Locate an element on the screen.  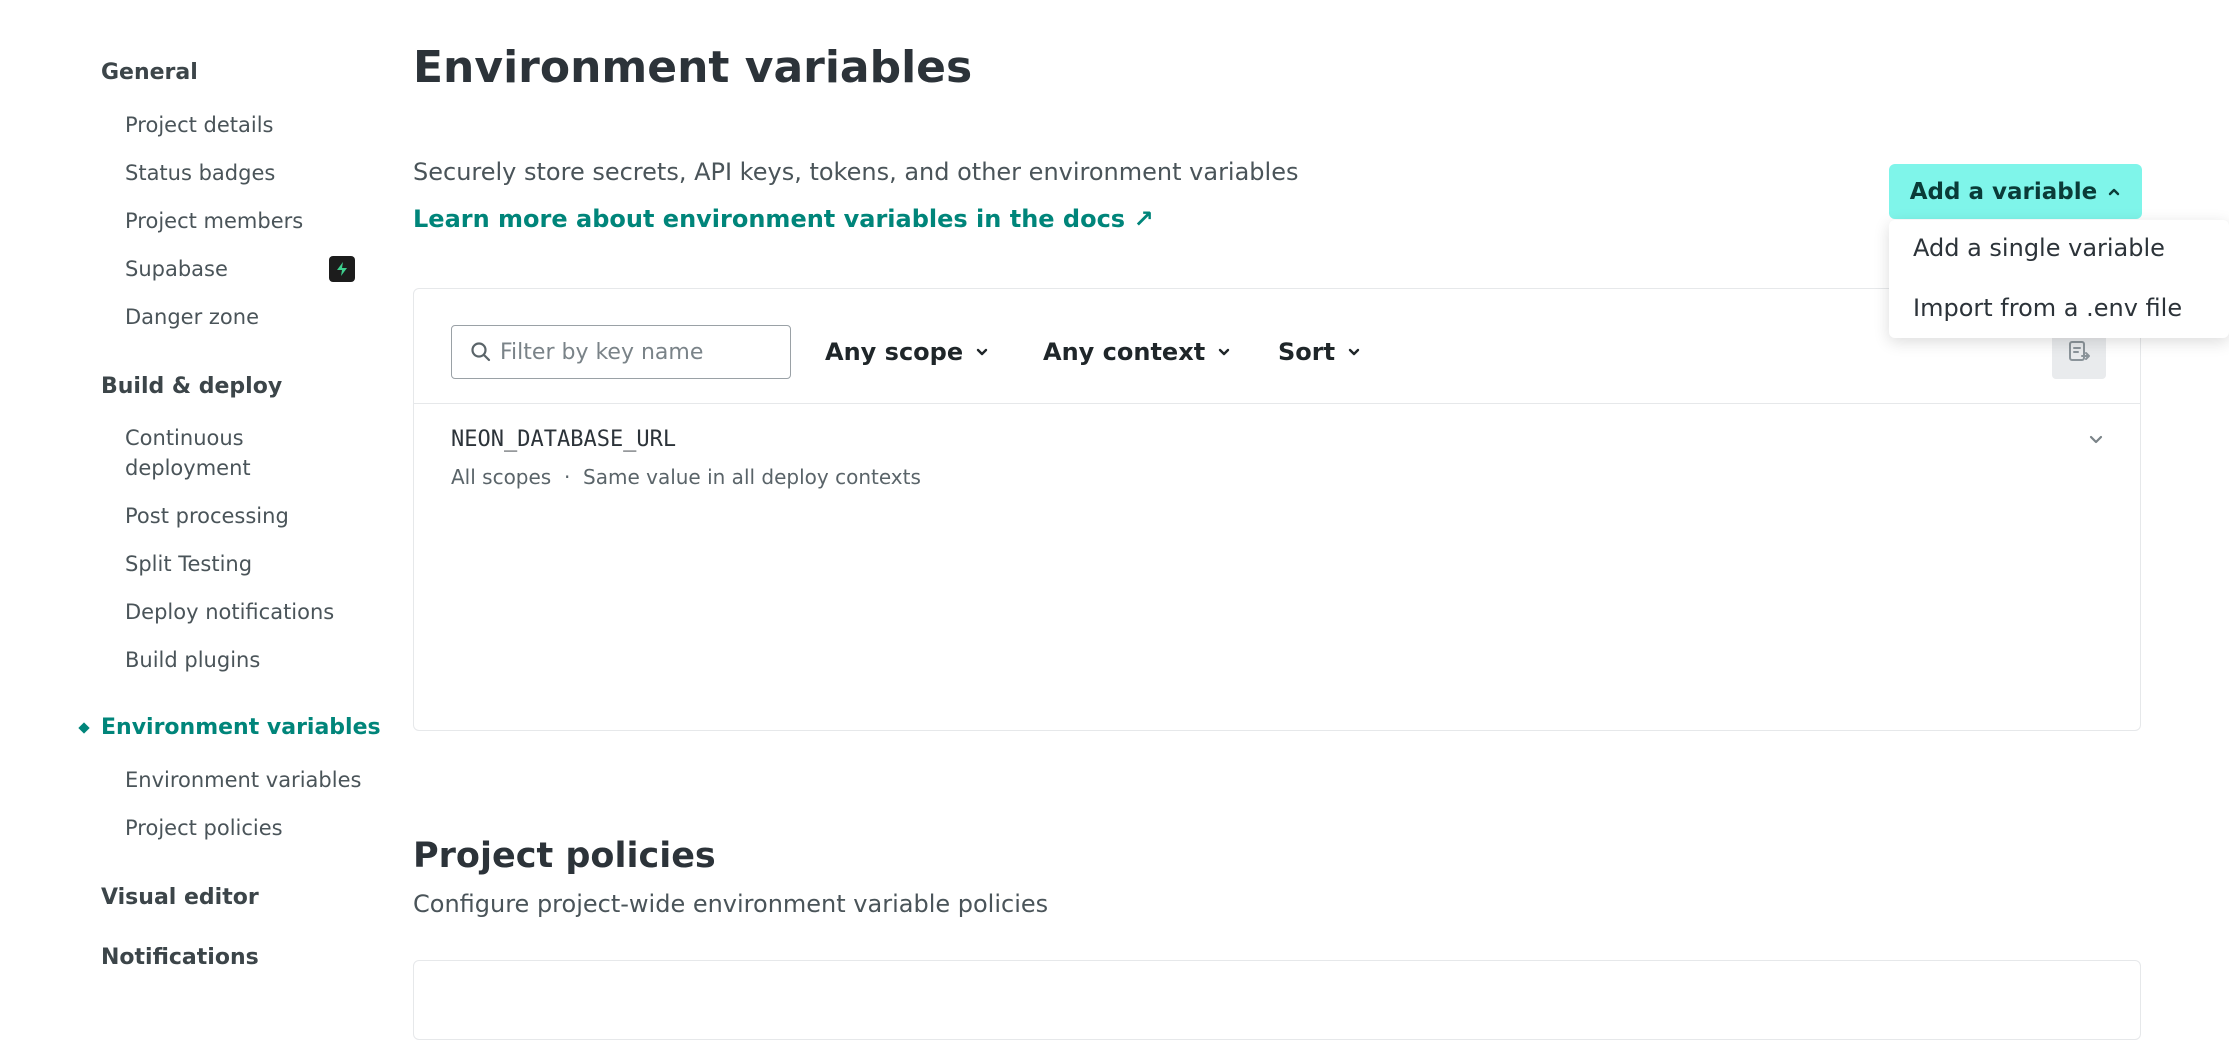
sidebar-item-project-members: Project members is located at coordinates (214, 221).